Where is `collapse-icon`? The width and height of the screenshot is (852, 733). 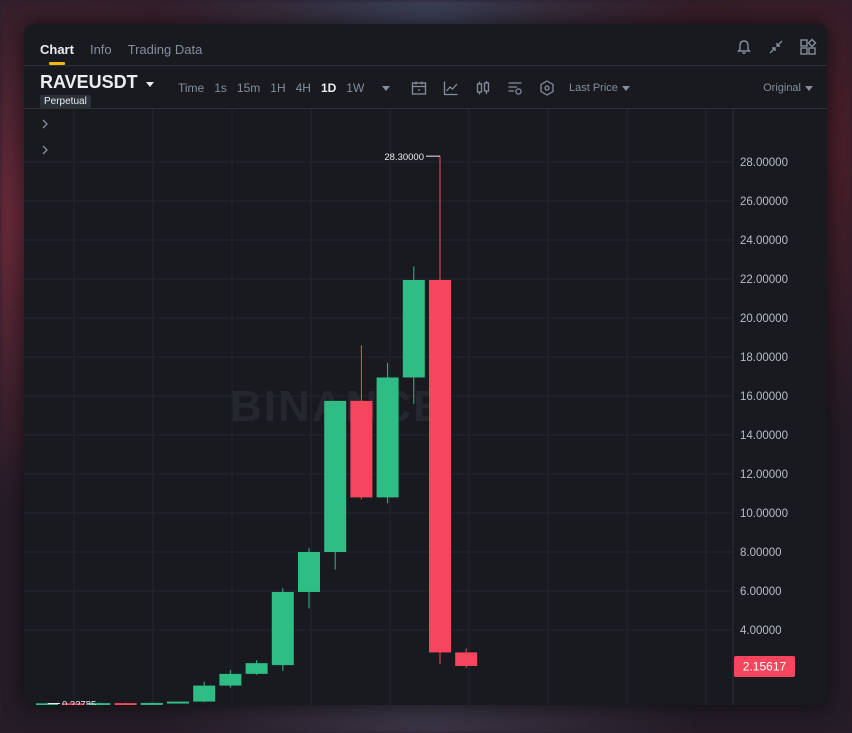
collapse-icon is located at coordinates (776, 47).